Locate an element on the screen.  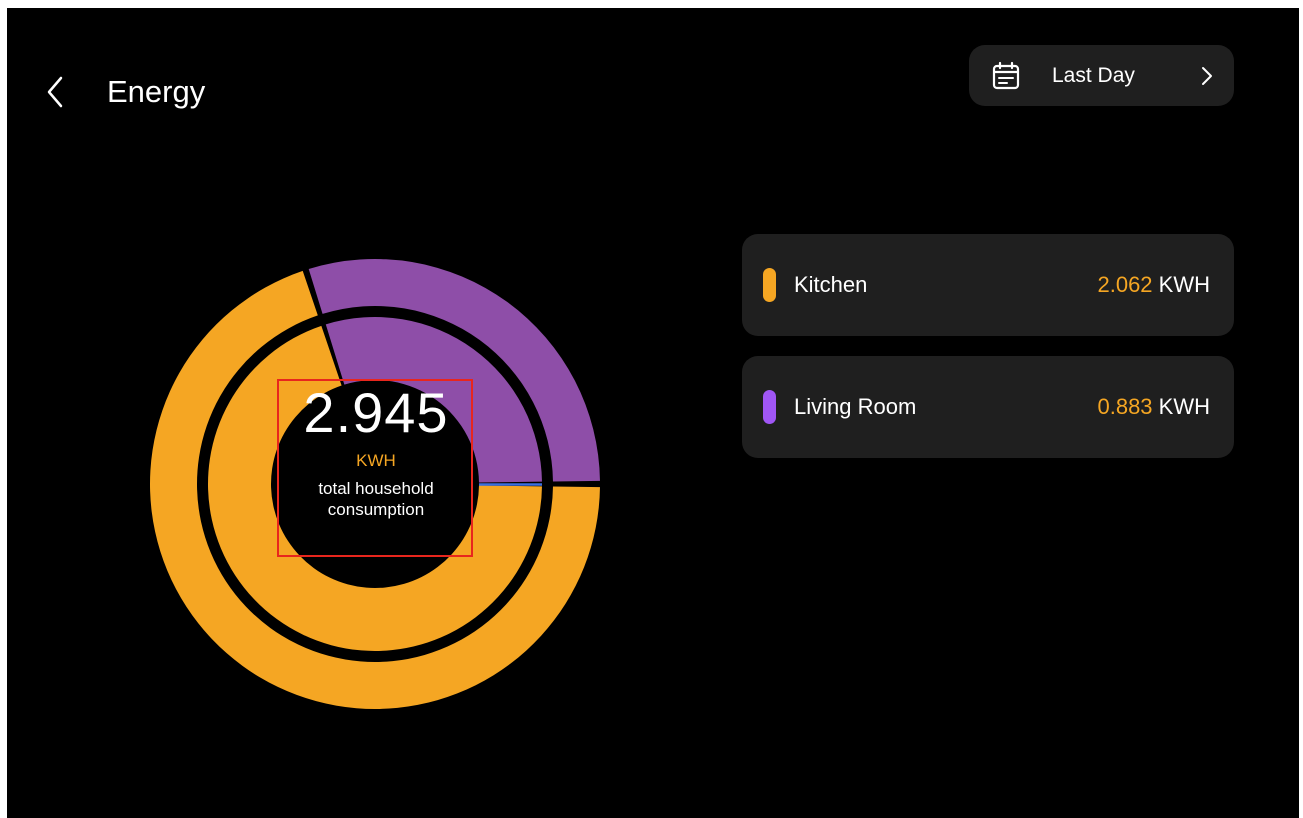
legend-item-name: Living Room is located at coordinates (855, 406).